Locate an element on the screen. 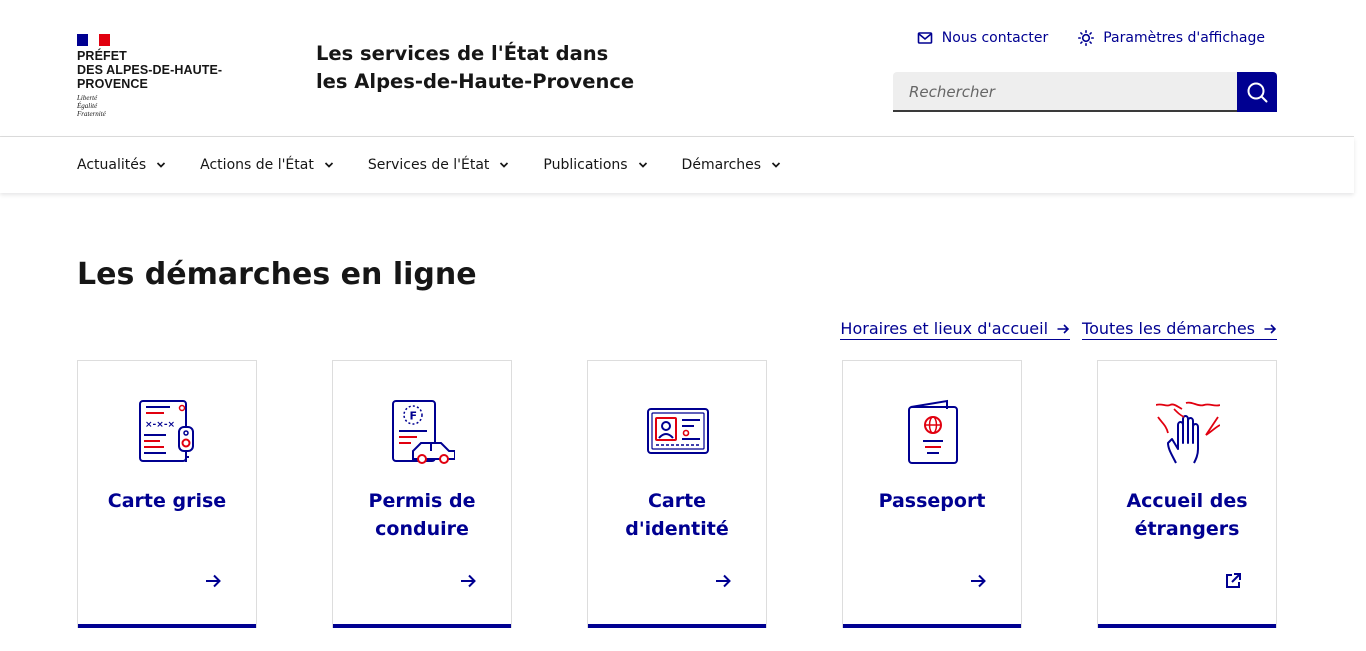 The width and height of the screenshot is (1366, 651). display-settings-label: Paramètres d'affichage is located at coordinates (1184, 38).